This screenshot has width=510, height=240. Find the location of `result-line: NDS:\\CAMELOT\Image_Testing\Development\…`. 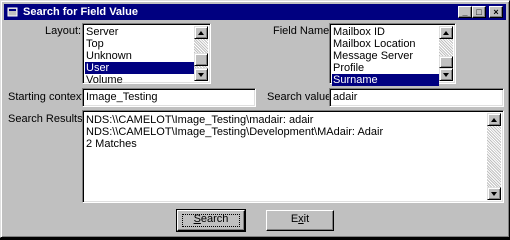

result-line: NDS:\\CAMELOT\Image_Testing\Development\… is located at coordinates (235, 132).